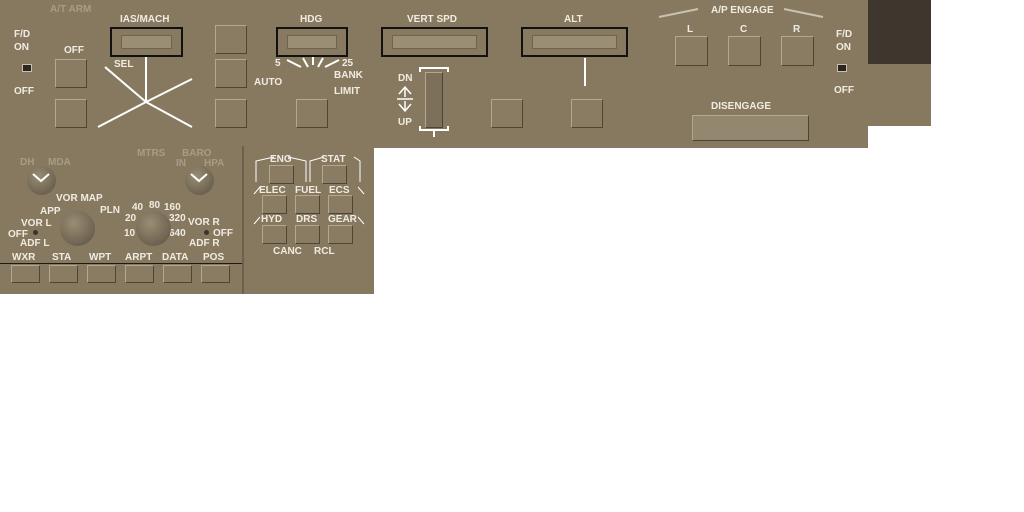  I want to click on pos-label: POS, so click(214, 257).